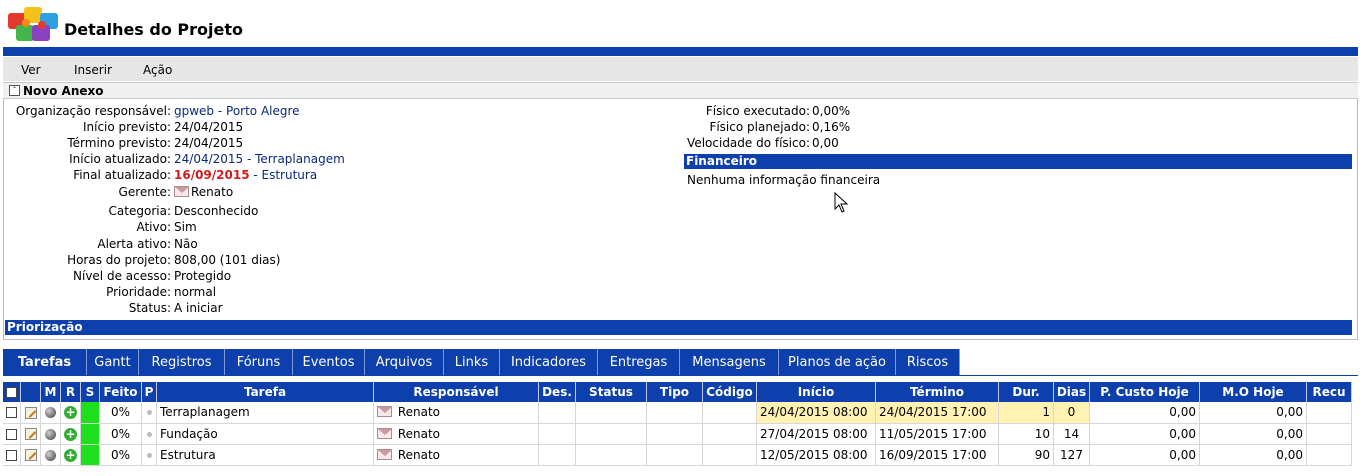  I want to click on column-header-tipo: Tipo, so click(674, 392).